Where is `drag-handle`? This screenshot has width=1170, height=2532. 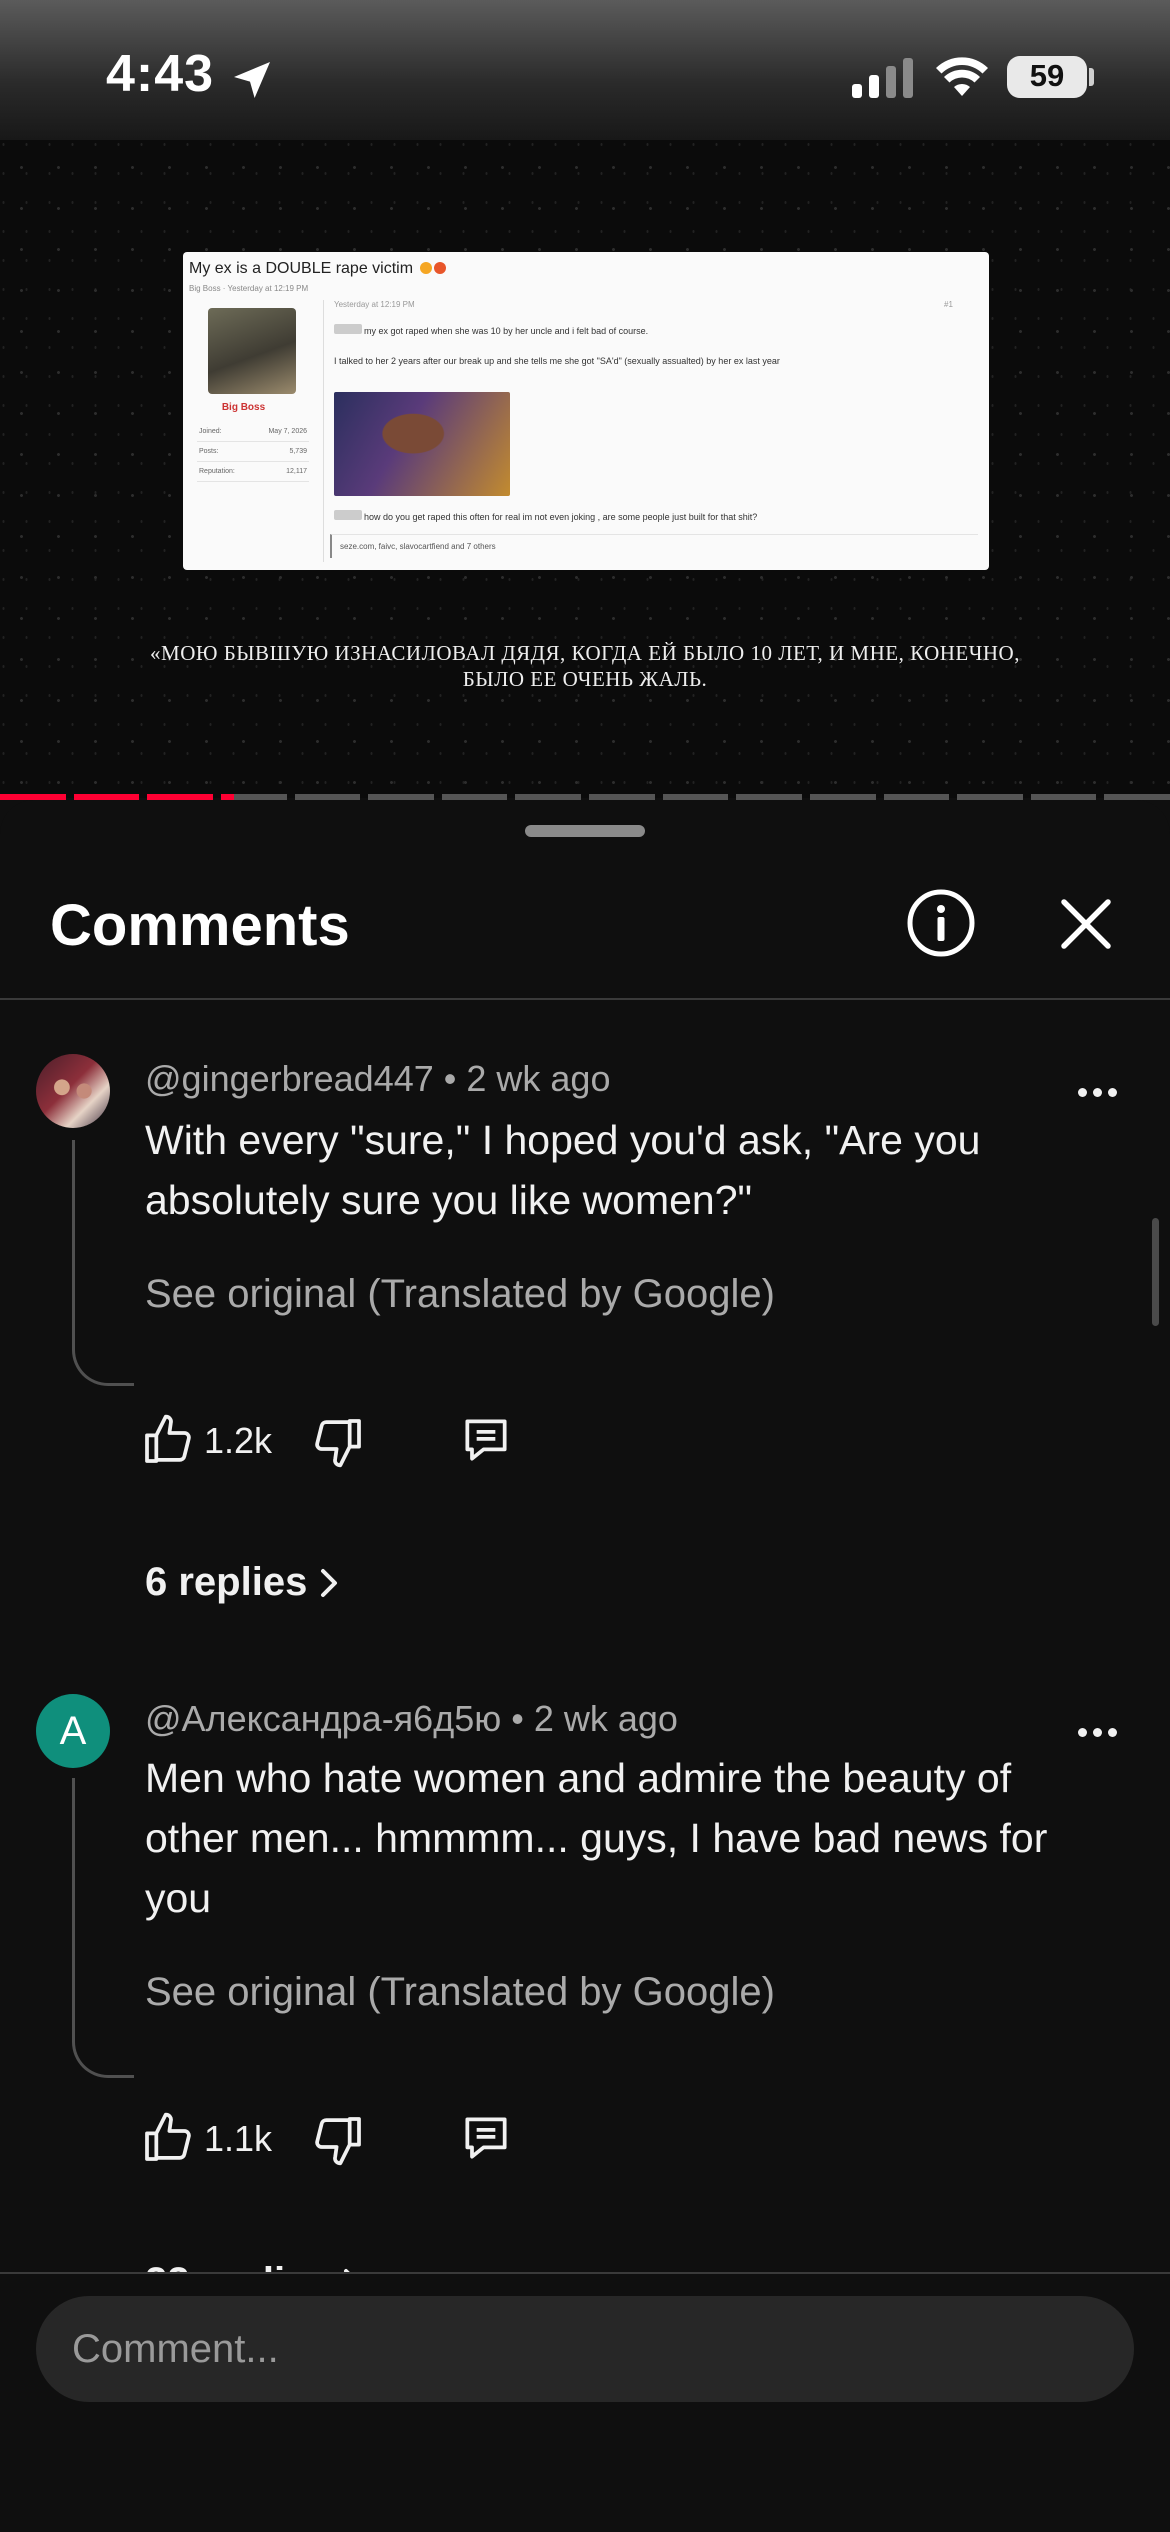
drag-handle is located at coordinates (585, 831).